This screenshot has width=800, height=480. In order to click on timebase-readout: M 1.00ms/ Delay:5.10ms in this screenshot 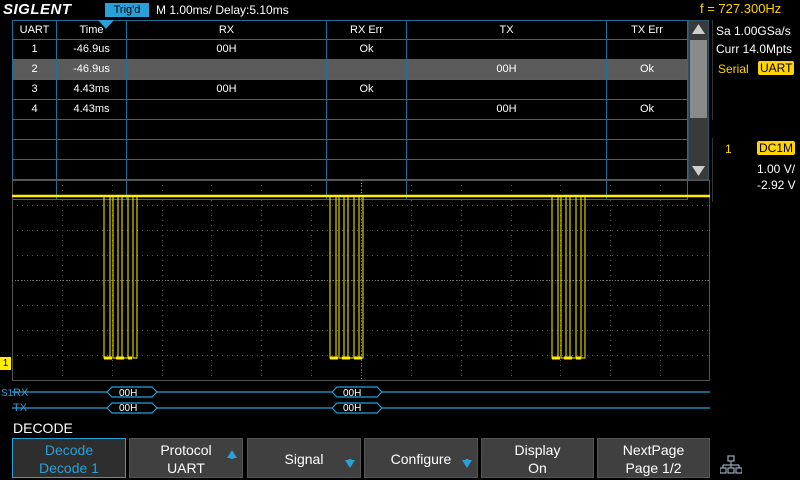, I will do `click(222, 10)`.